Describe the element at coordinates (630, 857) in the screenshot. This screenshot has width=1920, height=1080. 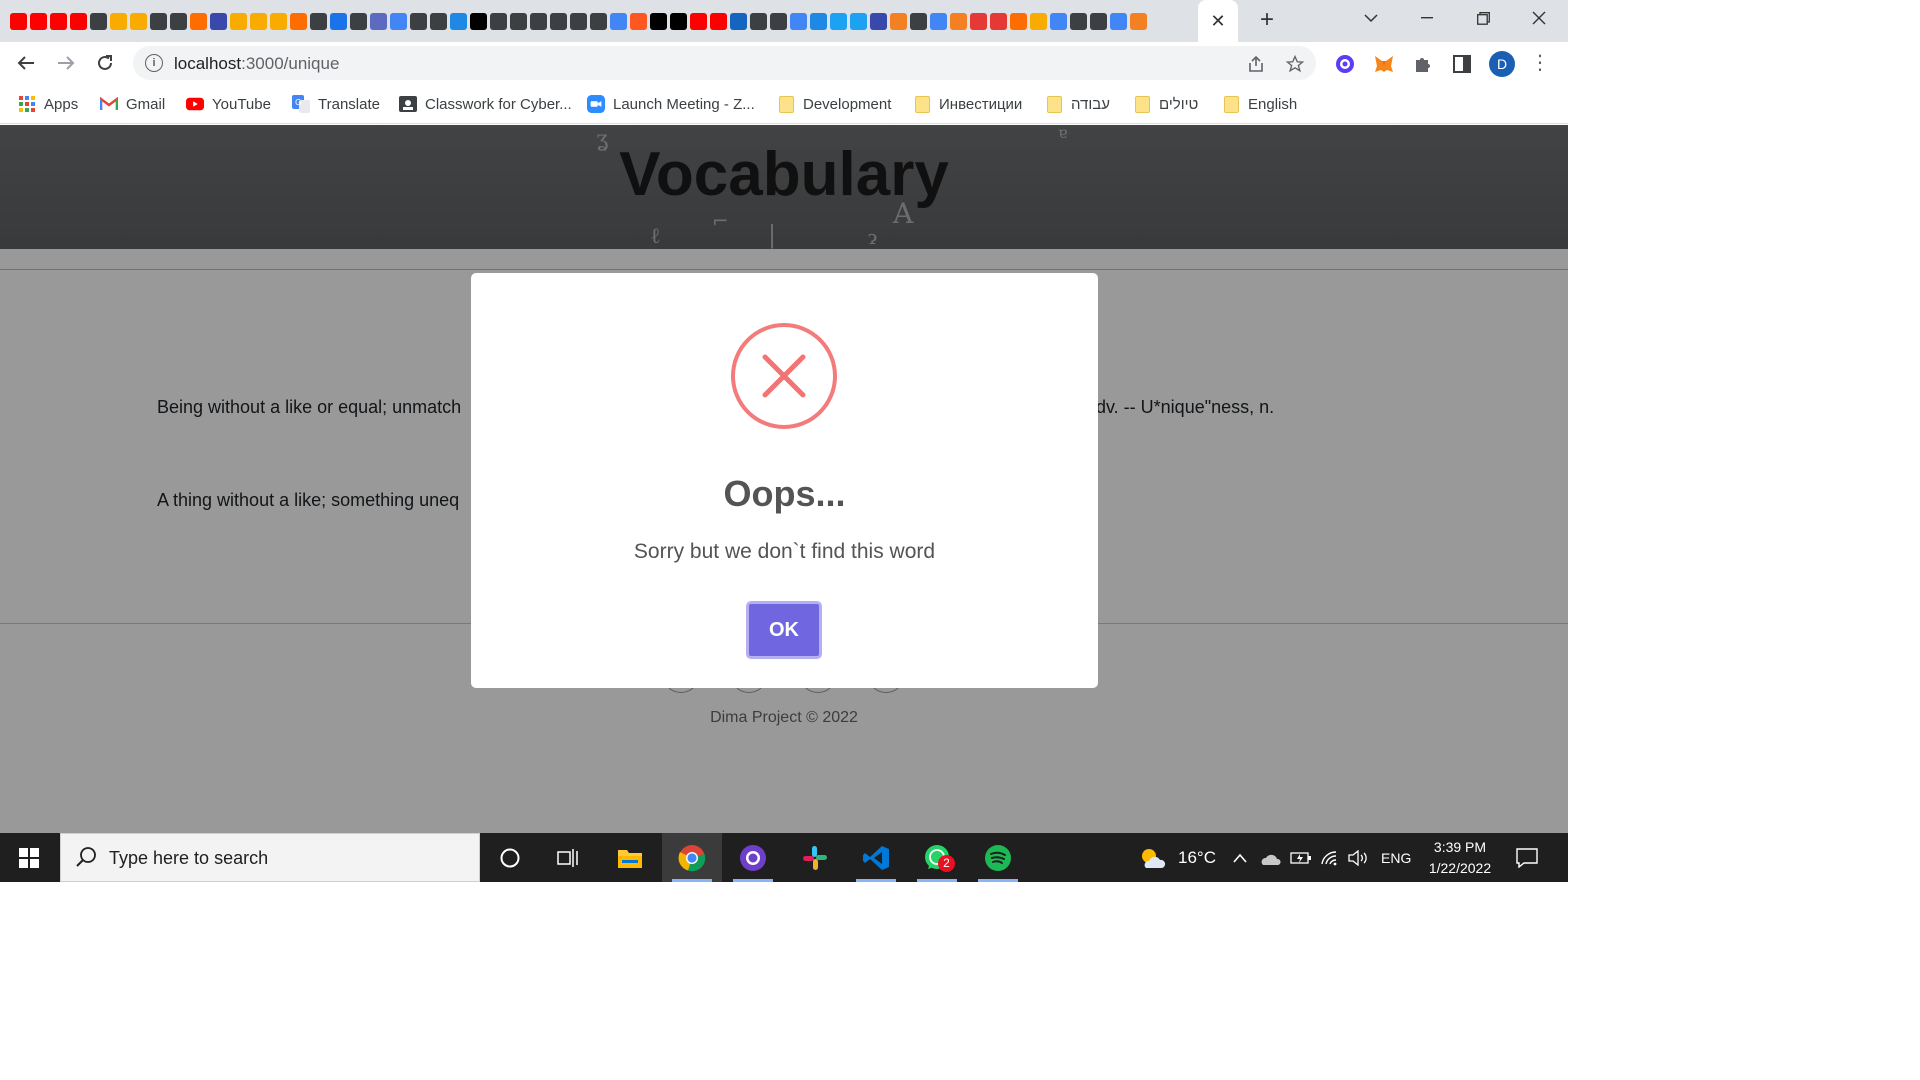
I see `file-explorer-icon` at that location.